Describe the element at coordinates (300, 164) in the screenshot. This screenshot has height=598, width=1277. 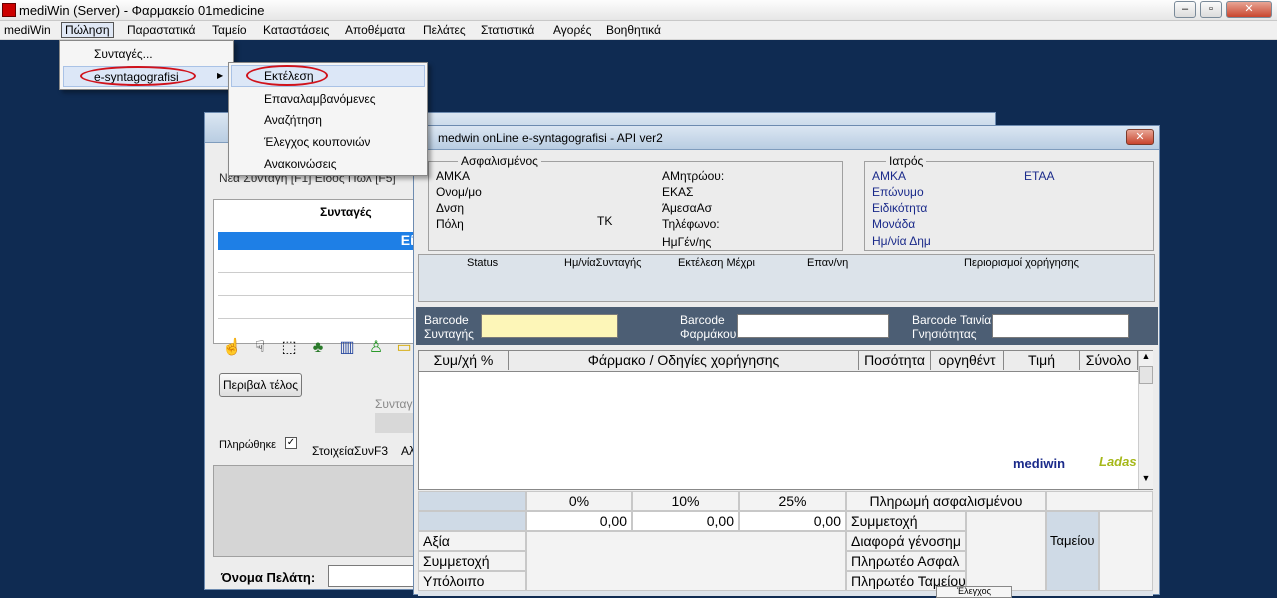
I see `menu-anakoinoseis: Ανακοινώσεις` at that location.